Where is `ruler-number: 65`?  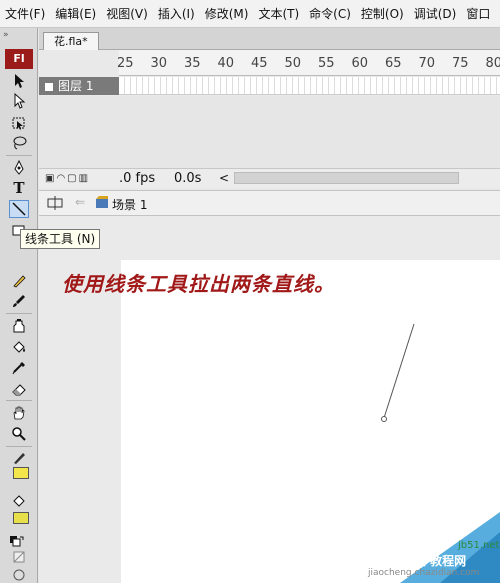 ruler-number: 65 is located at coordinates (393, 63).